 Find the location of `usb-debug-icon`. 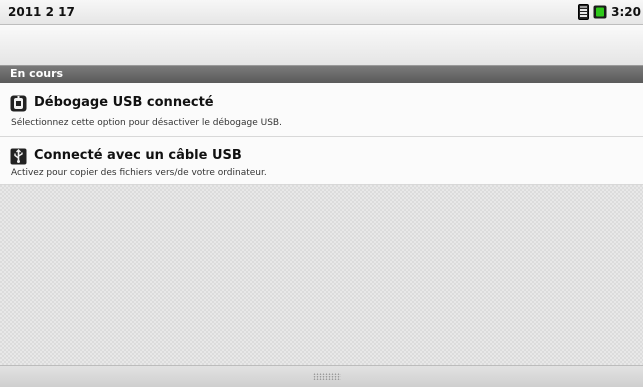

usb-debug-icon is located at coordinates (18, 103).